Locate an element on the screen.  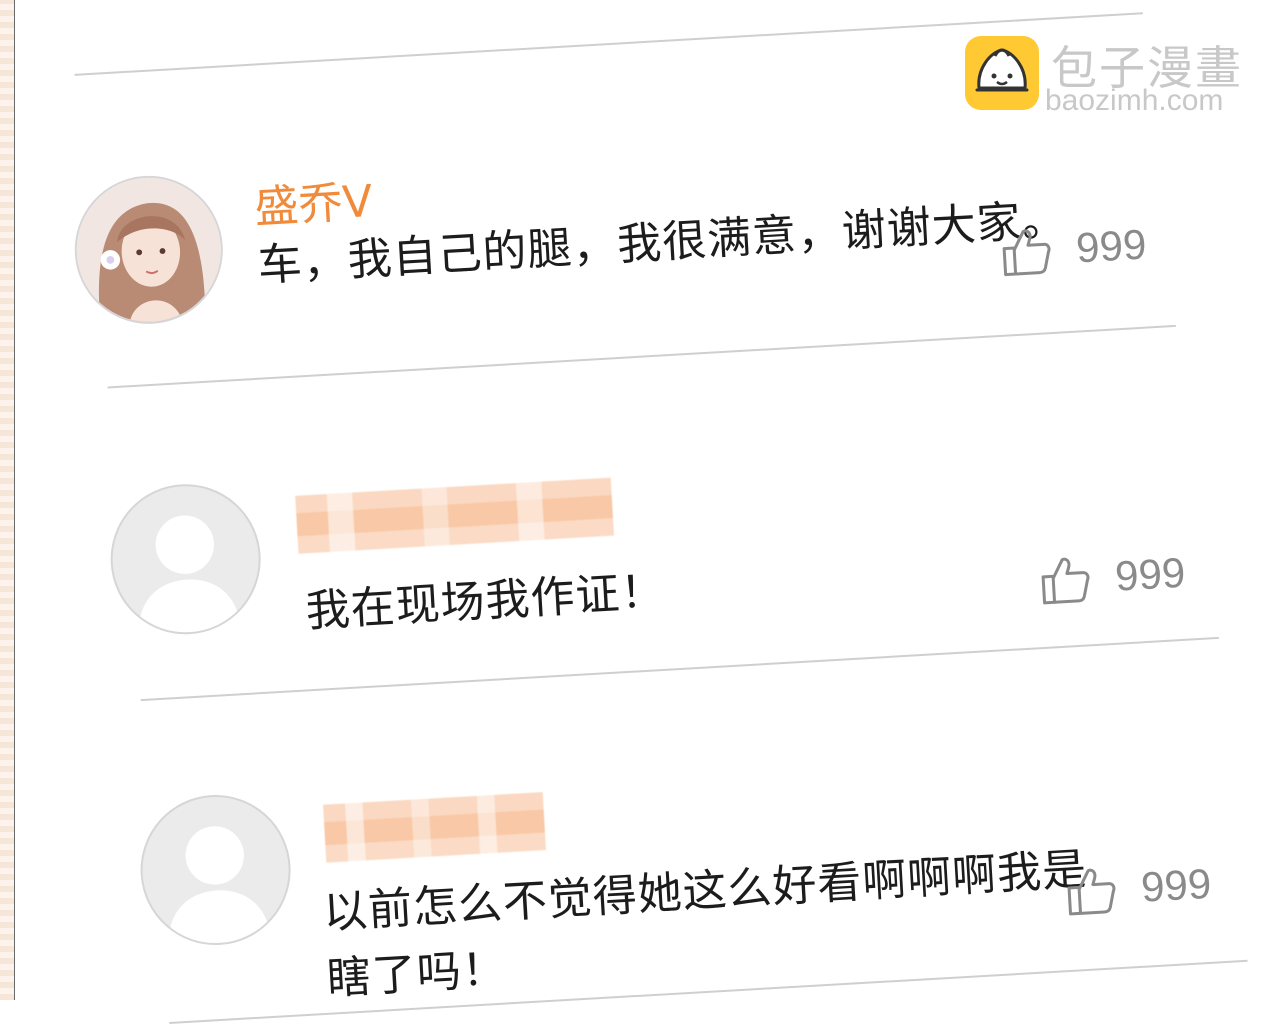
illustrated-girl-avatar-icon is located at coordinates (148, 249).